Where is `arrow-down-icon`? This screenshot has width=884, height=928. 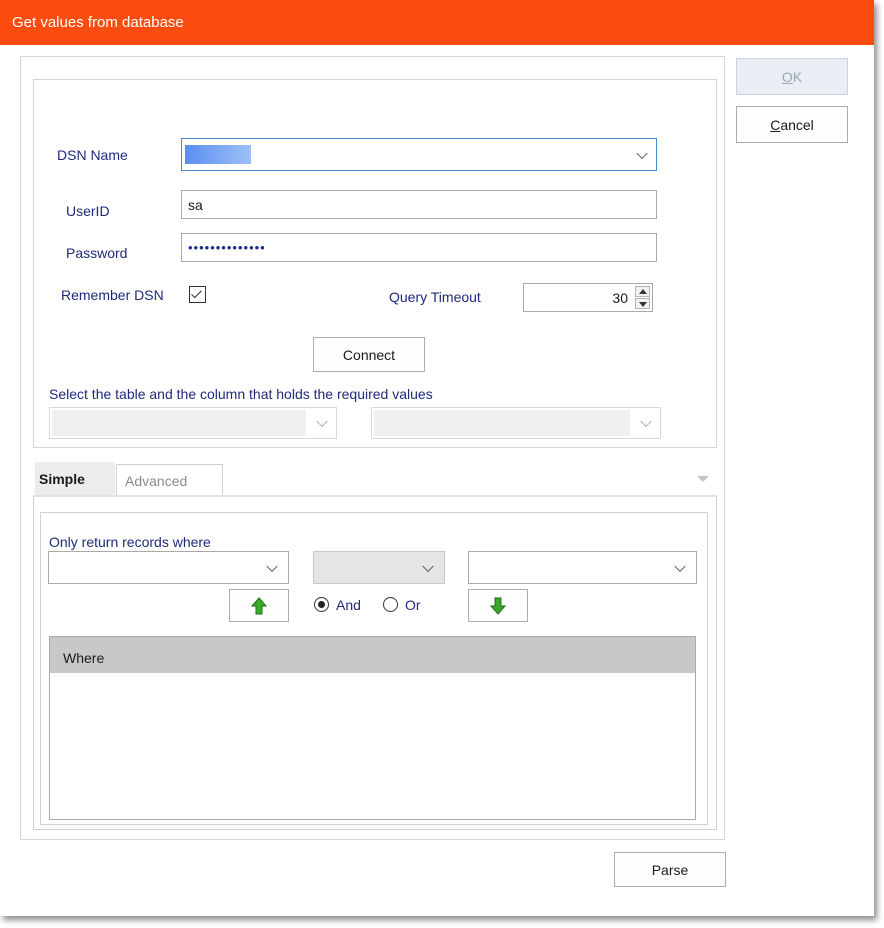 arrow-down-icon is located at coordinates (498, 606).